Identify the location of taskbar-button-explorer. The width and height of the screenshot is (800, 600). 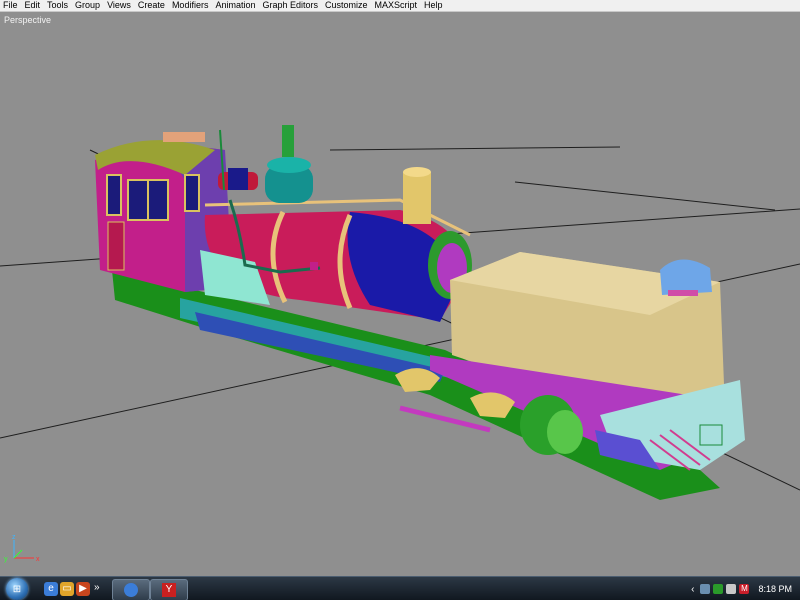
(131, 589).